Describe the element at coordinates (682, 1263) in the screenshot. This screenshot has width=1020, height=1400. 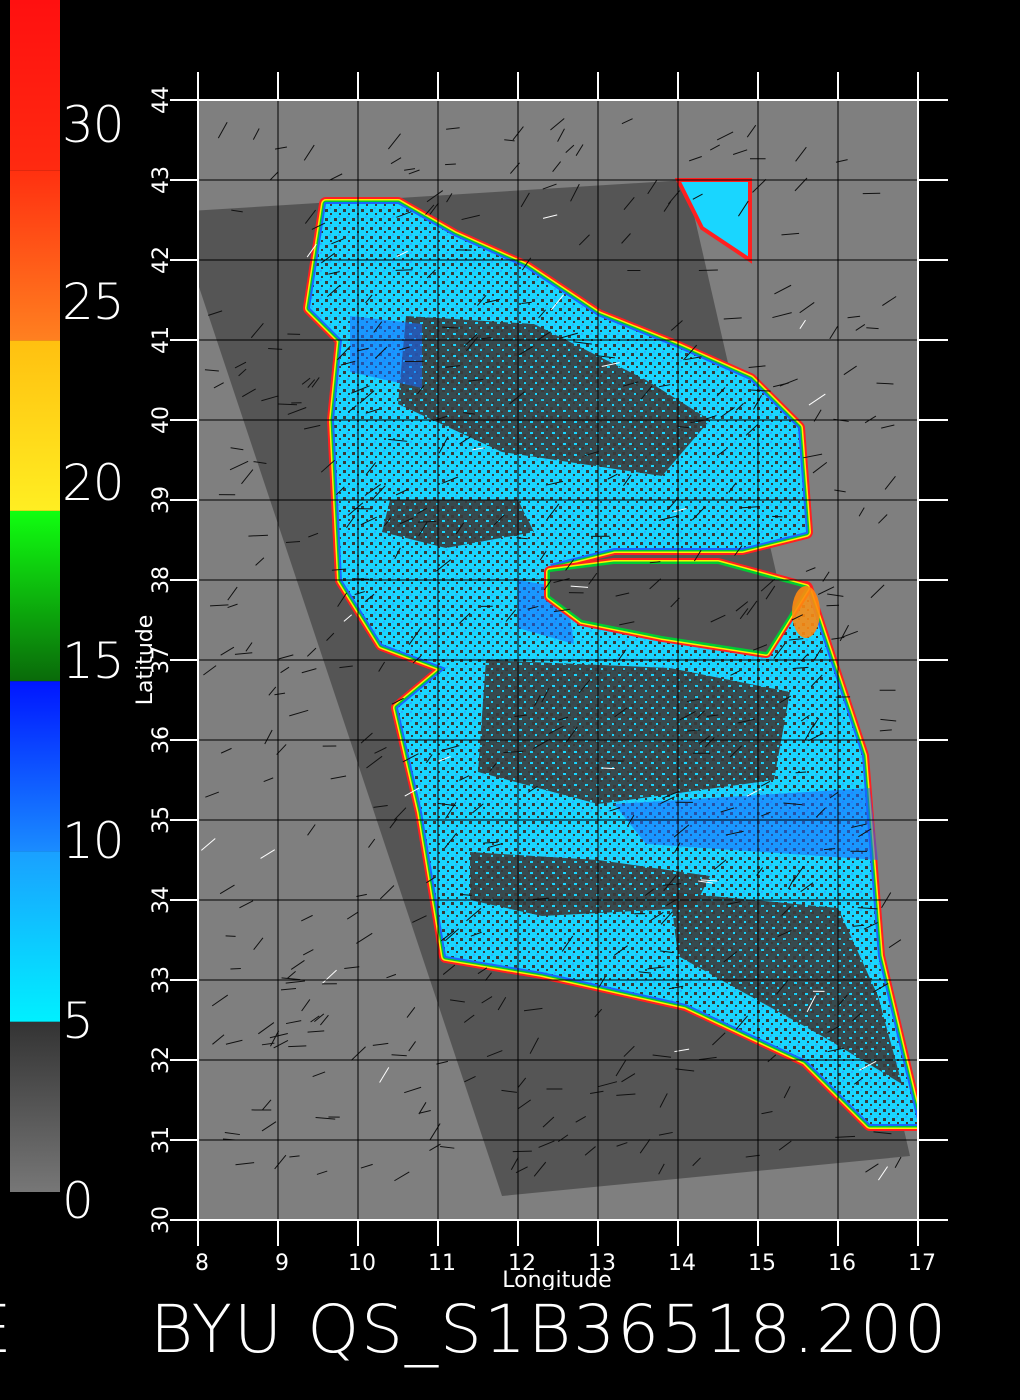
I see `x-tick-label: 14` at that location.